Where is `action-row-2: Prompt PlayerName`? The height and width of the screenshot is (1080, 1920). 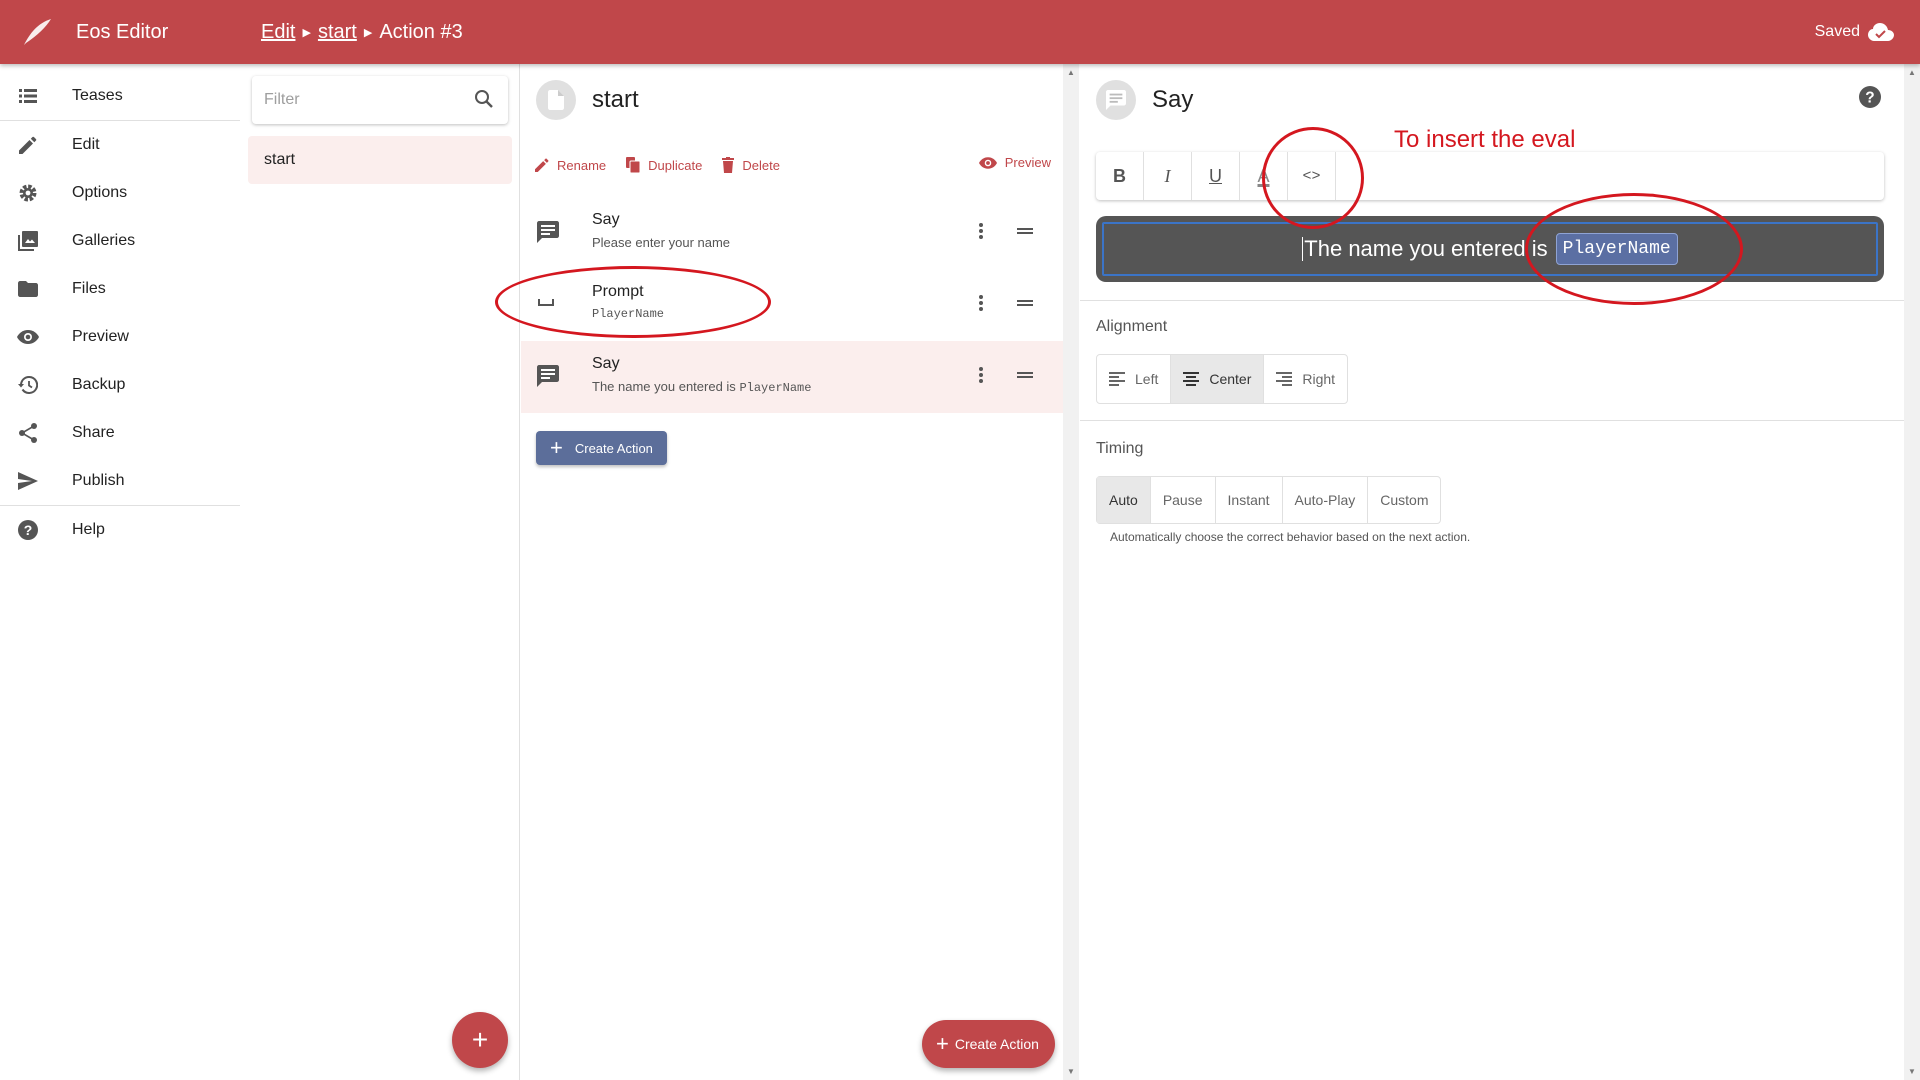 action-row-2: Prompt PlayerName is located at coordinates (792, 305).